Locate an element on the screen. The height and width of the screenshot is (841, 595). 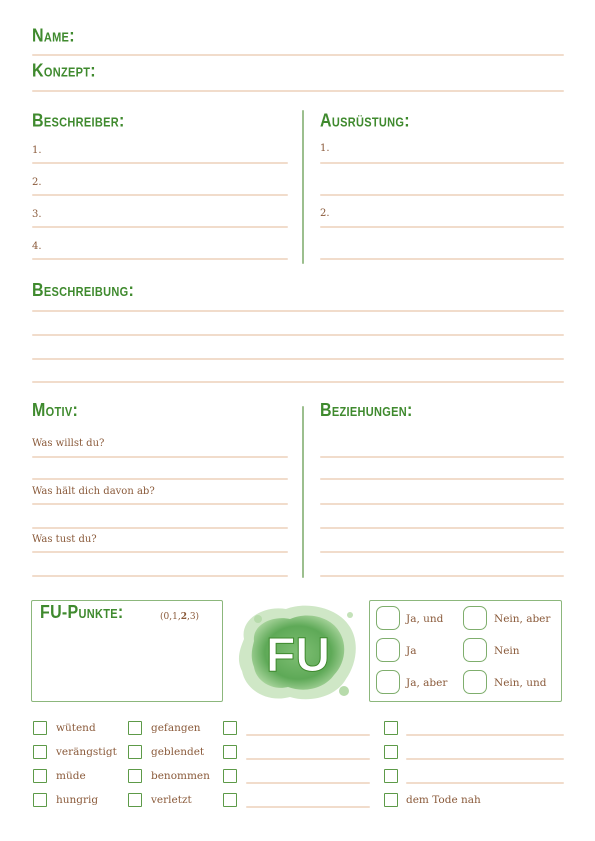
fu-punkte-title: FU-Punkte: is located at coordinates (82, 613).